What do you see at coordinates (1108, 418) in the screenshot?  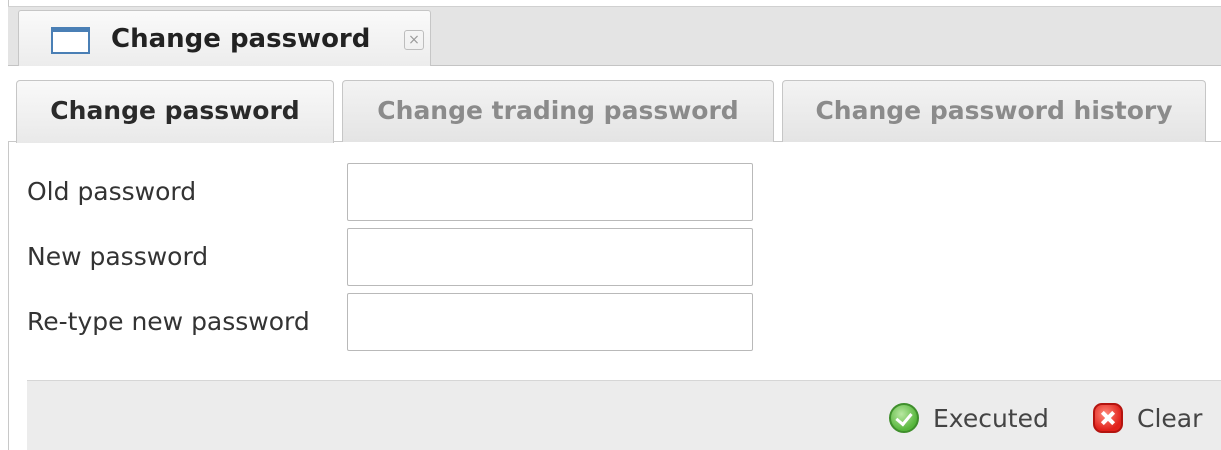 I see `close-icon` at bounding box center [1108, 418].